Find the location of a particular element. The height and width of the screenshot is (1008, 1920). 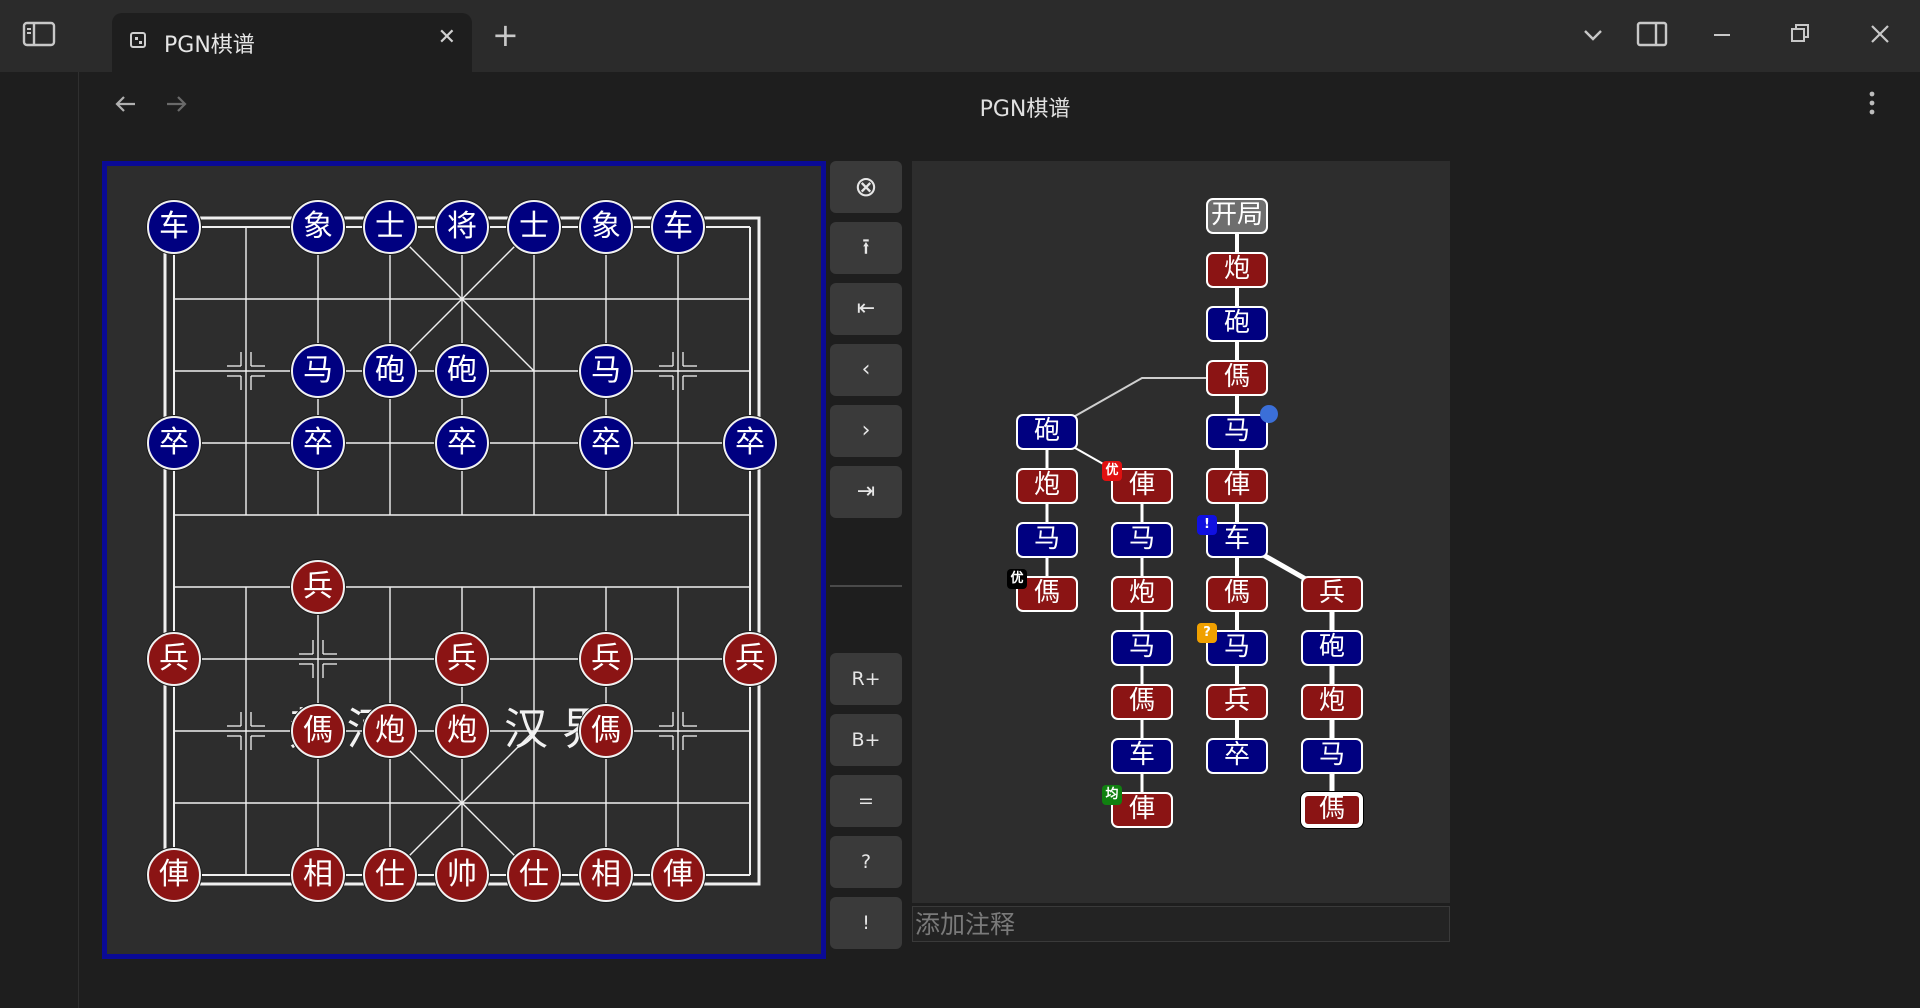

red-advantage-button: R+ is located at coordinates (866, 679).